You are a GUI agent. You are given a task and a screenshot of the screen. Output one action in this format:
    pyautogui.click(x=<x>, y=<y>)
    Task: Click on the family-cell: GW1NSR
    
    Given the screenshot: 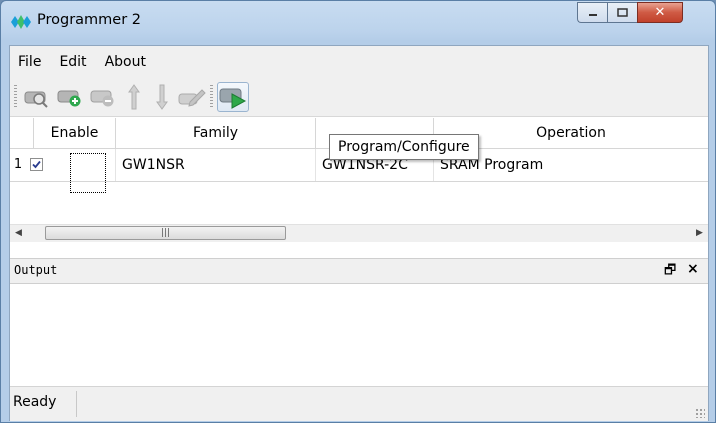 What is the action you would take?
    pyautogui.click(x=216, y=165)
    